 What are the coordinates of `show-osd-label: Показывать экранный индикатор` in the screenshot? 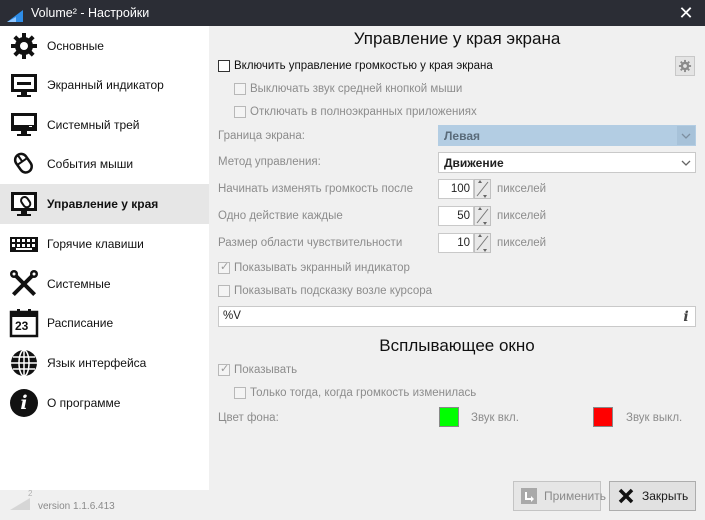 It's located at (322, 268).